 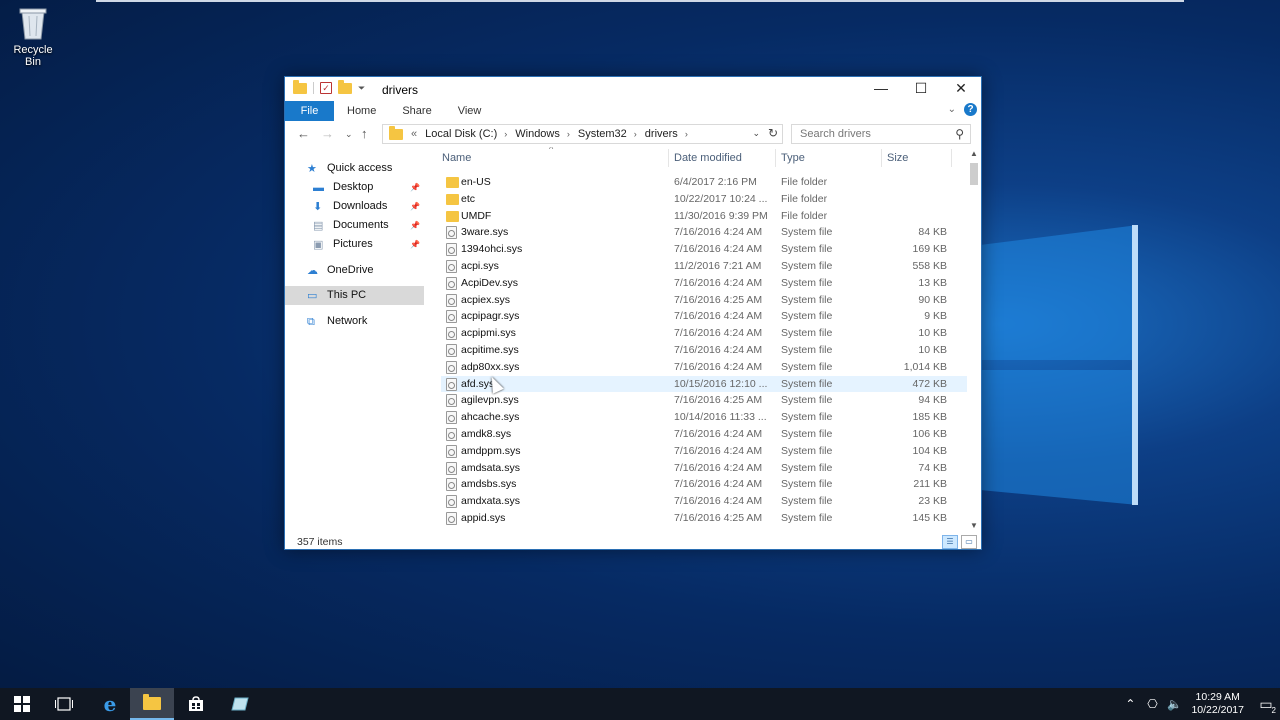 I want to click on scroll-thumb, so click(x=974, y=174).